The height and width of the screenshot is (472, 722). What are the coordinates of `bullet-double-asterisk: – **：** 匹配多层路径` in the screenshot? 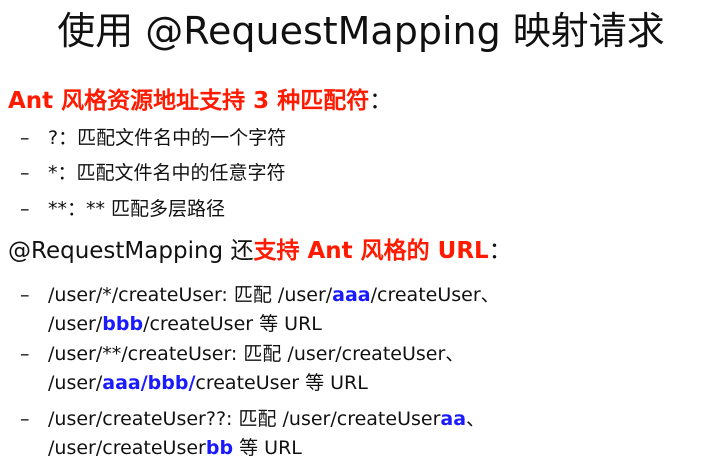 It's located at (122, 209).